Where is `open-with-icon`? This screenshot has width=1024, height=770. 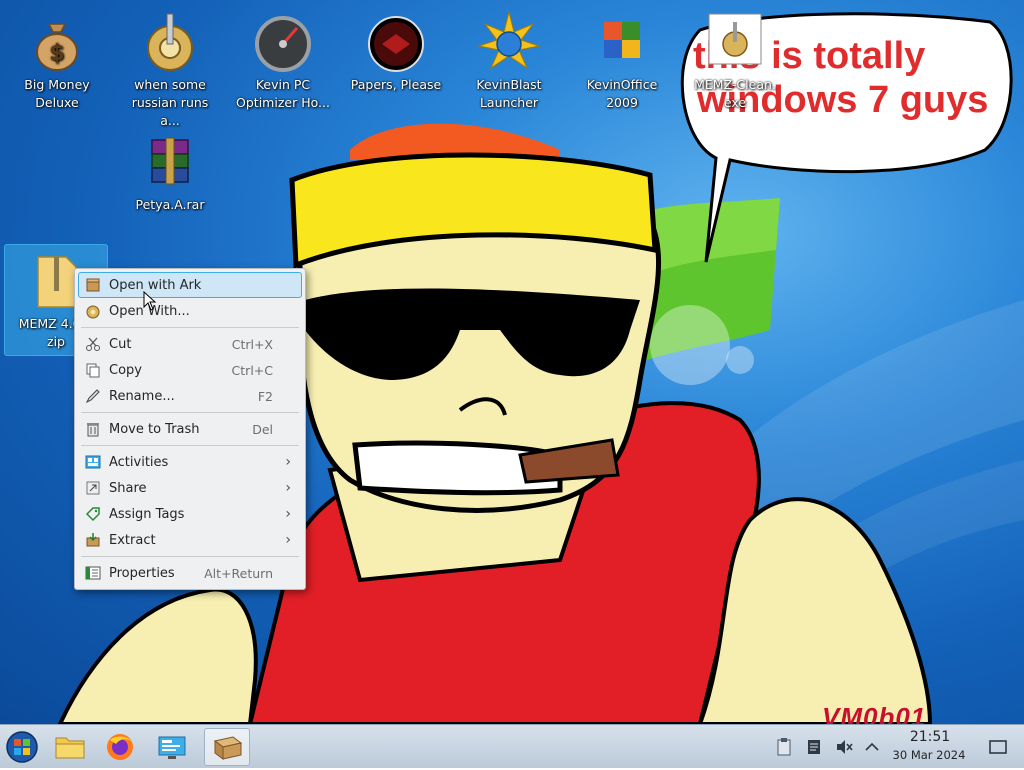
open-with-icon is located at coordinates (93, 312).